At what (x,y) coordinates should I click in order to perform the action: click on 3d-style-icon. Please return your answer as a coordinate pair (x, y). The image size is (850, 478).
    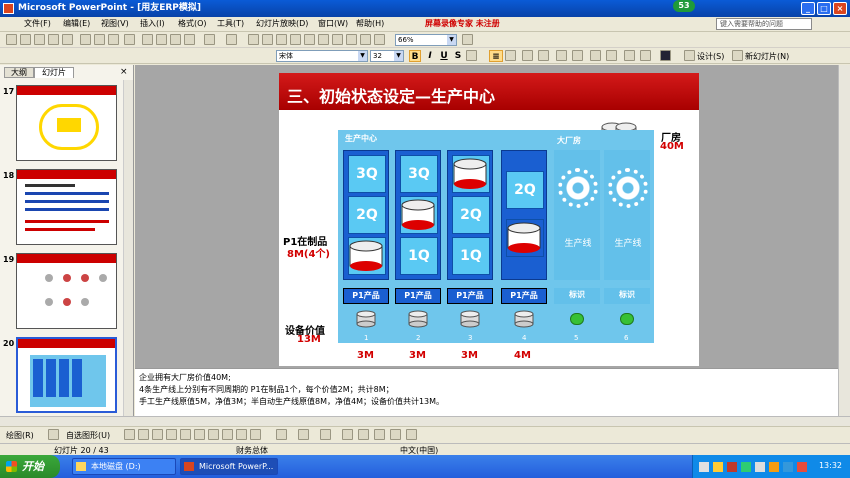
    Looking at the image, I should click on (411, 434).